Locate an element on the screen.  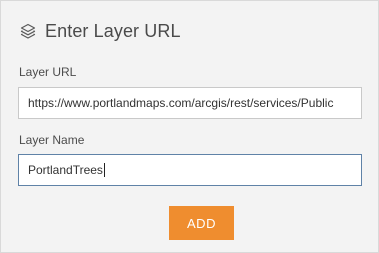
layers-icon is located at coordinates (28, 31).